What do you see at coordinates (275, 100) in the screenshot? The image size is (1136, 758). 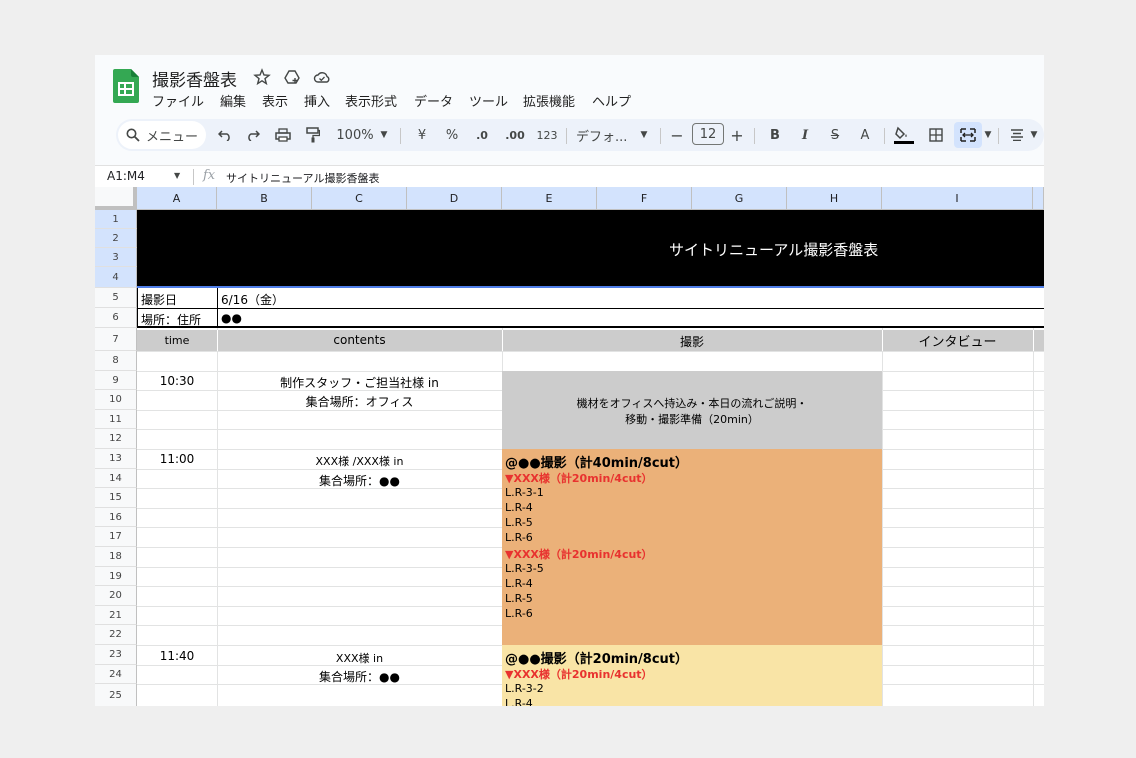 I see `menu-view: 表示` at bounding box center [275, 100].